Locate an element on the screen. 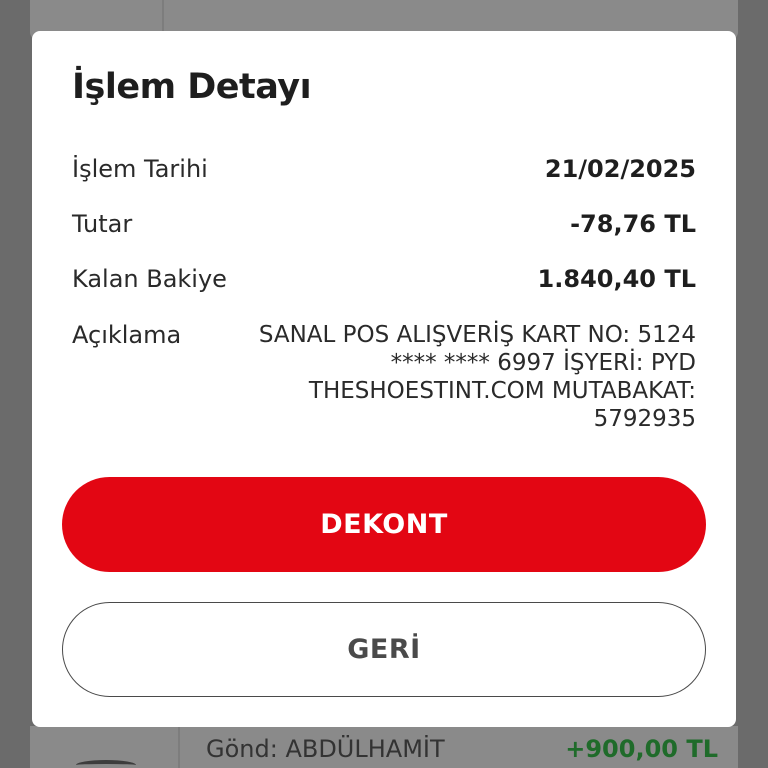 The height and width of the screenshot is (768, 768). background-divider is located at coordinates (179, 747).